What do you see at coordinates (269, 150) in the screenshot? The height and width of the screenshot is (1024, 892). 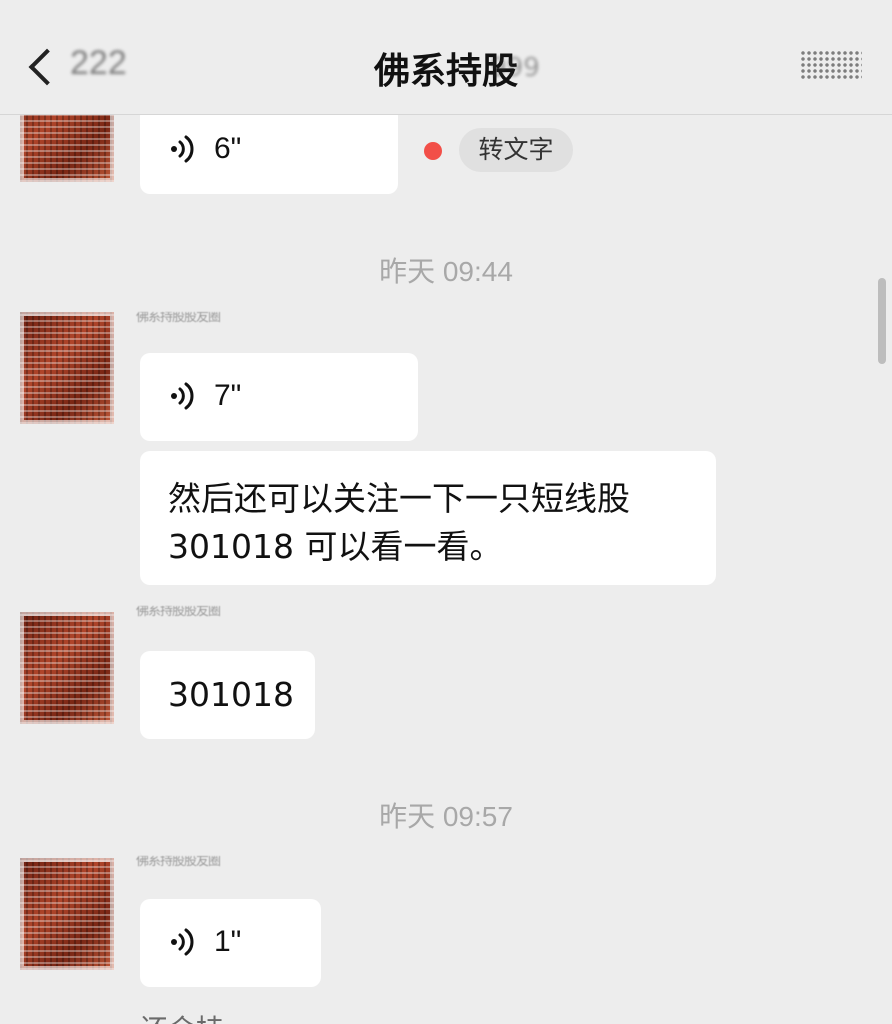 I see `voice-message: 6"` at bounding box center [269, 150].